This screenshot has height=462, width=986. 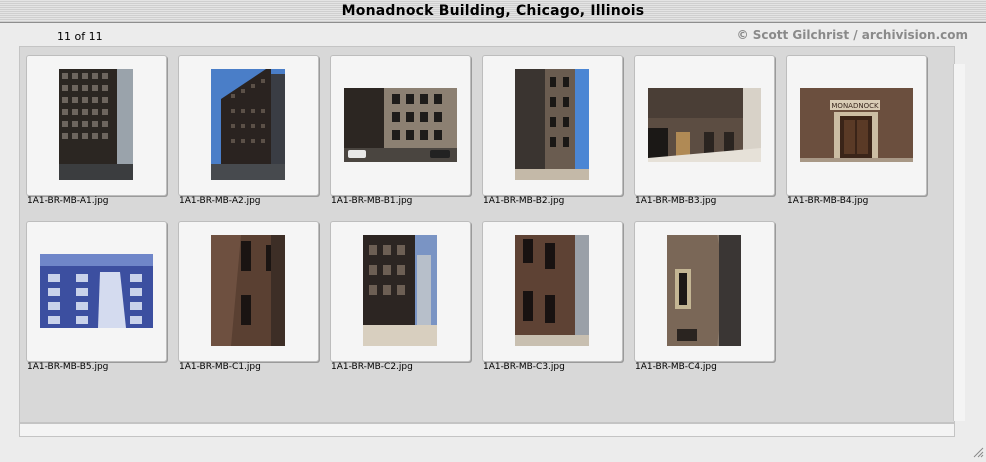 I want to click on thumbnail-filename: 1A1-BR-MB-A1.jpg, so click(x=68, y=201).